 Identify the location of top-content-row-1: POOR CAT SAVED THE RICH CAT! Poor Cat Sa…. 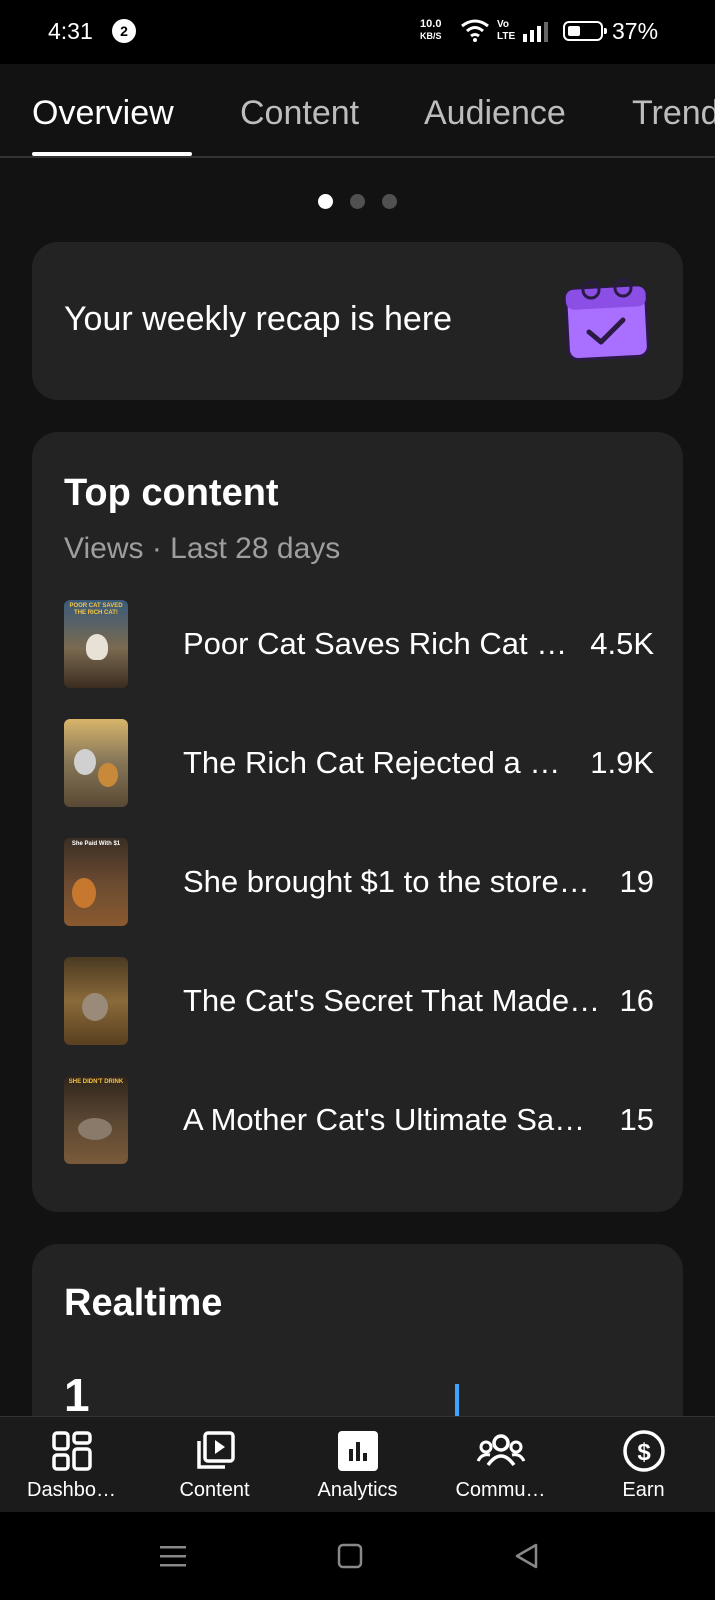
(359, 645).